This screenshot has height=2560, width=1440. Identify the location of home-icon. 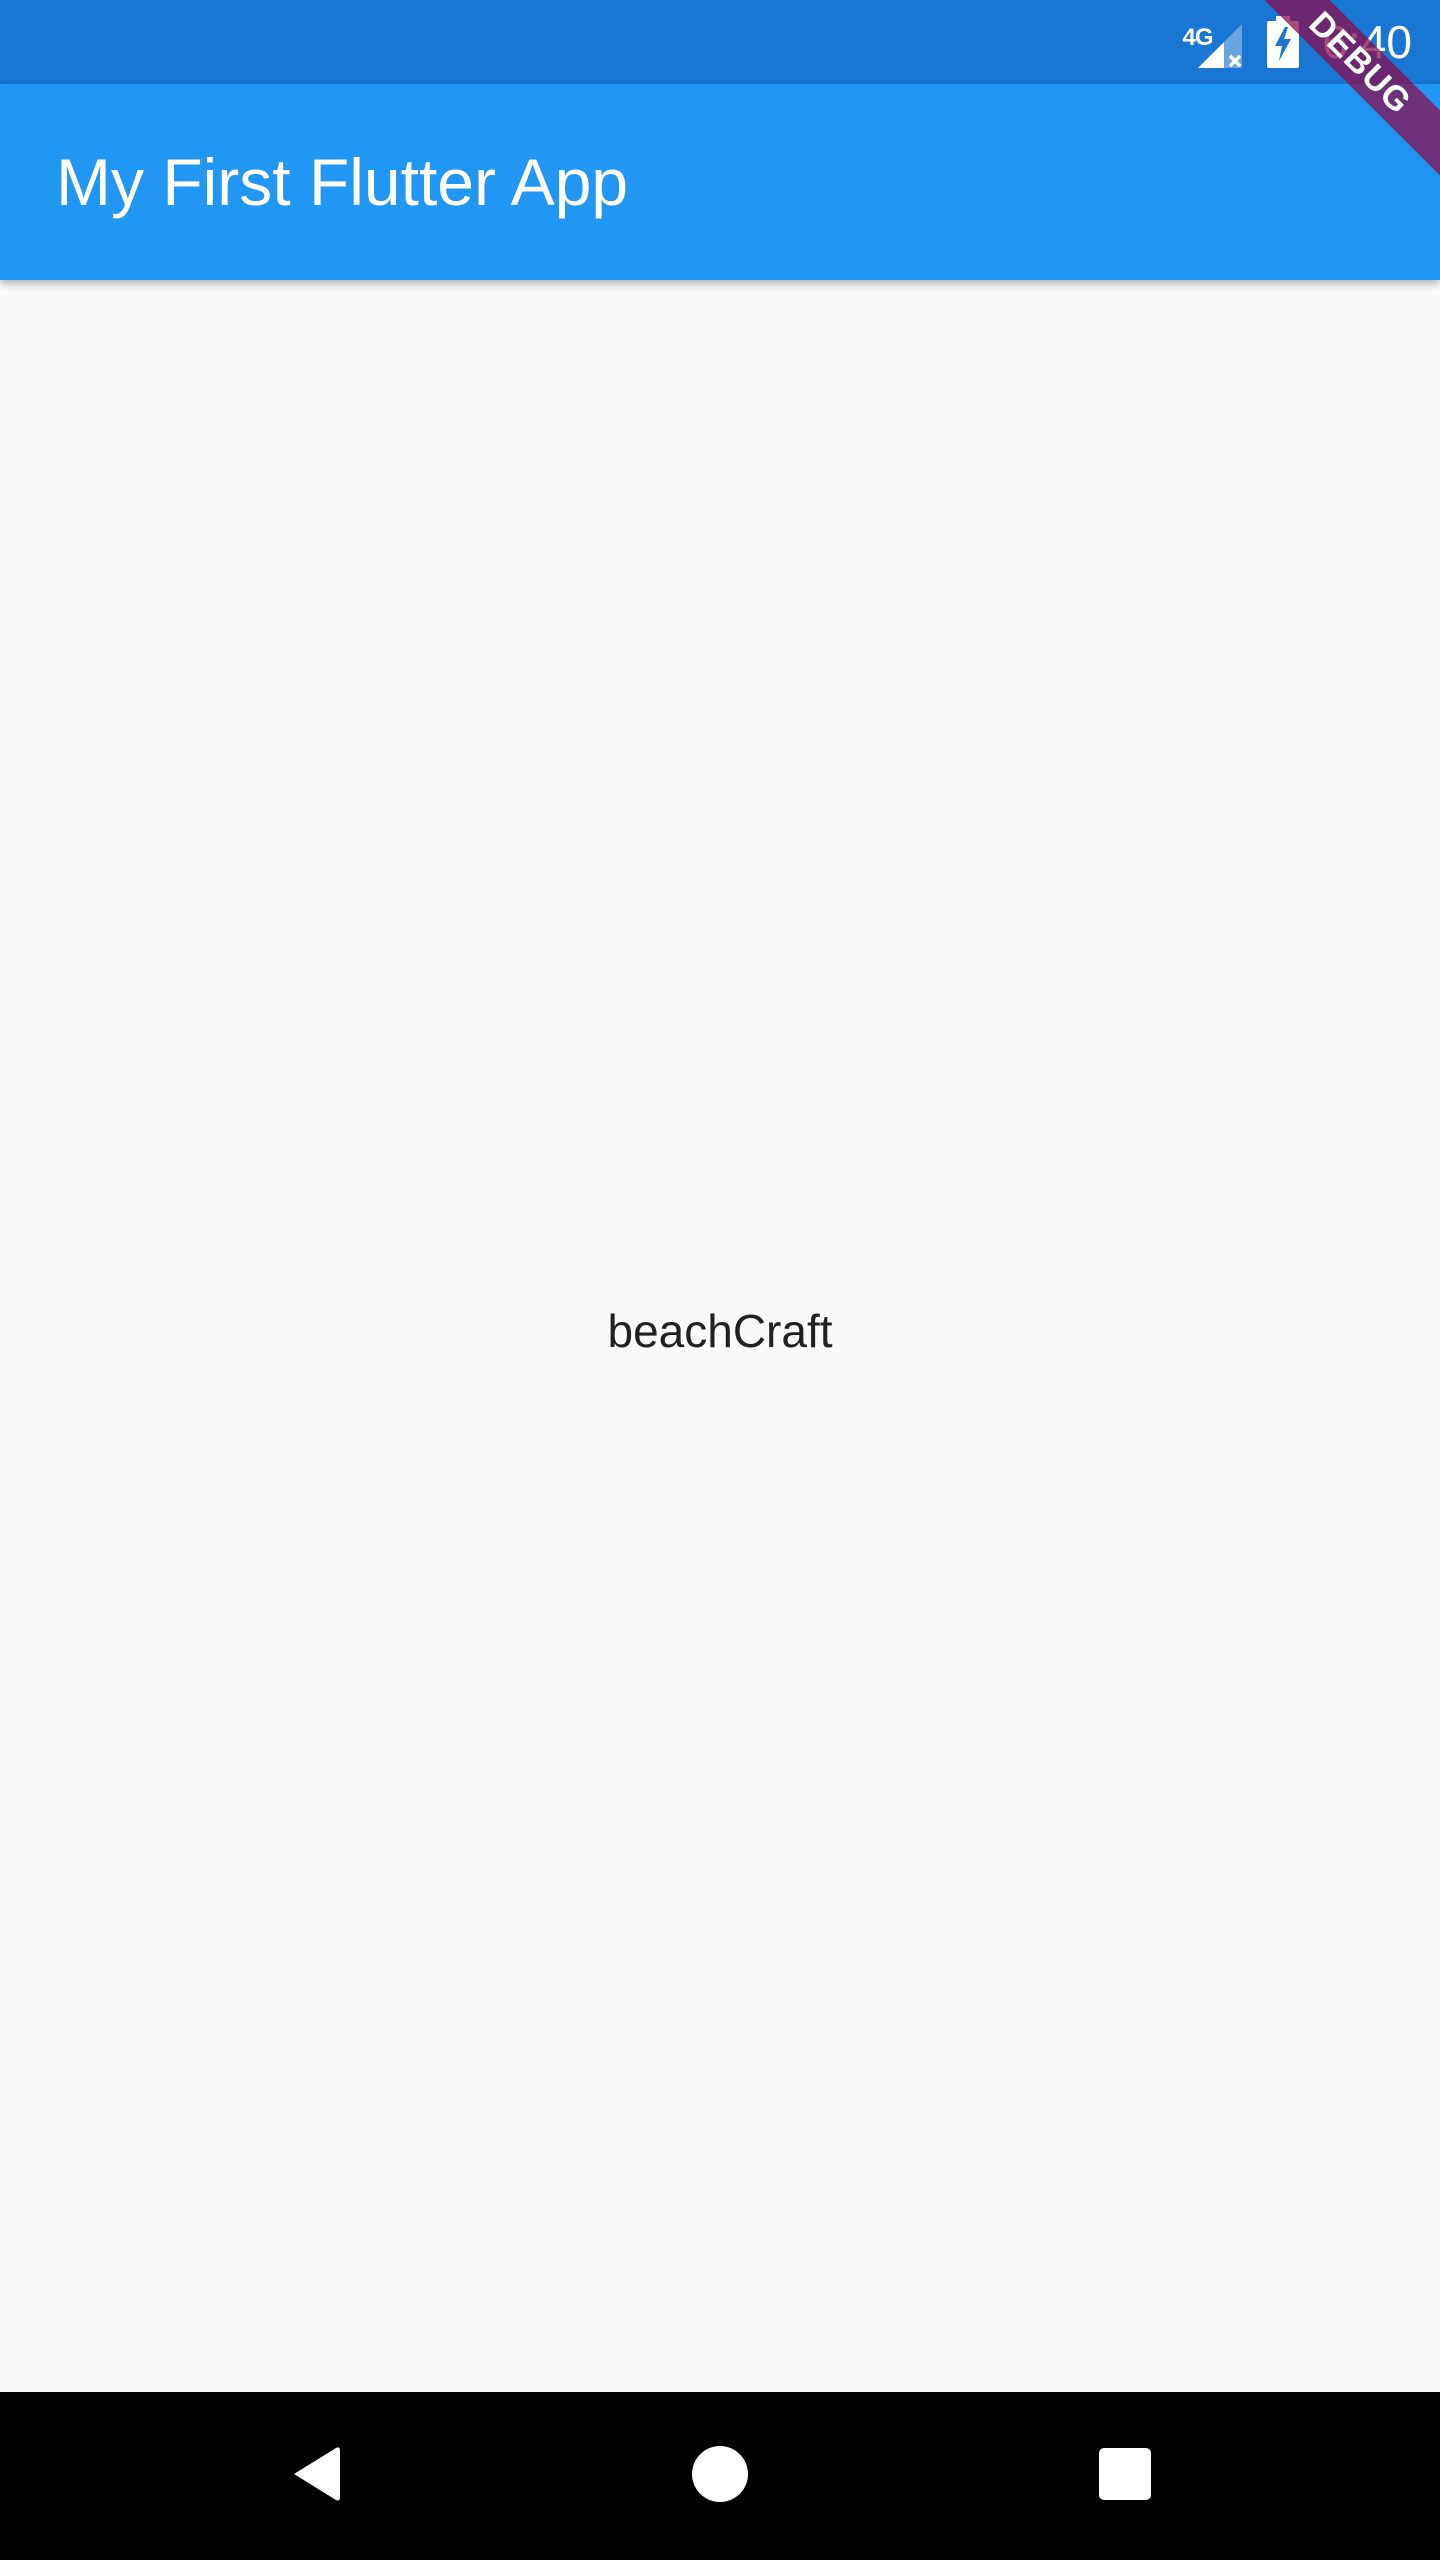
(720, 2476).